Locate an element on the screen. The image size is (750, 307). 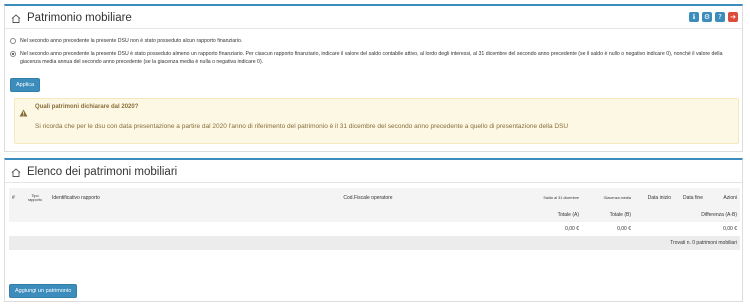
warning-icon is located at coordinates (23, 113).